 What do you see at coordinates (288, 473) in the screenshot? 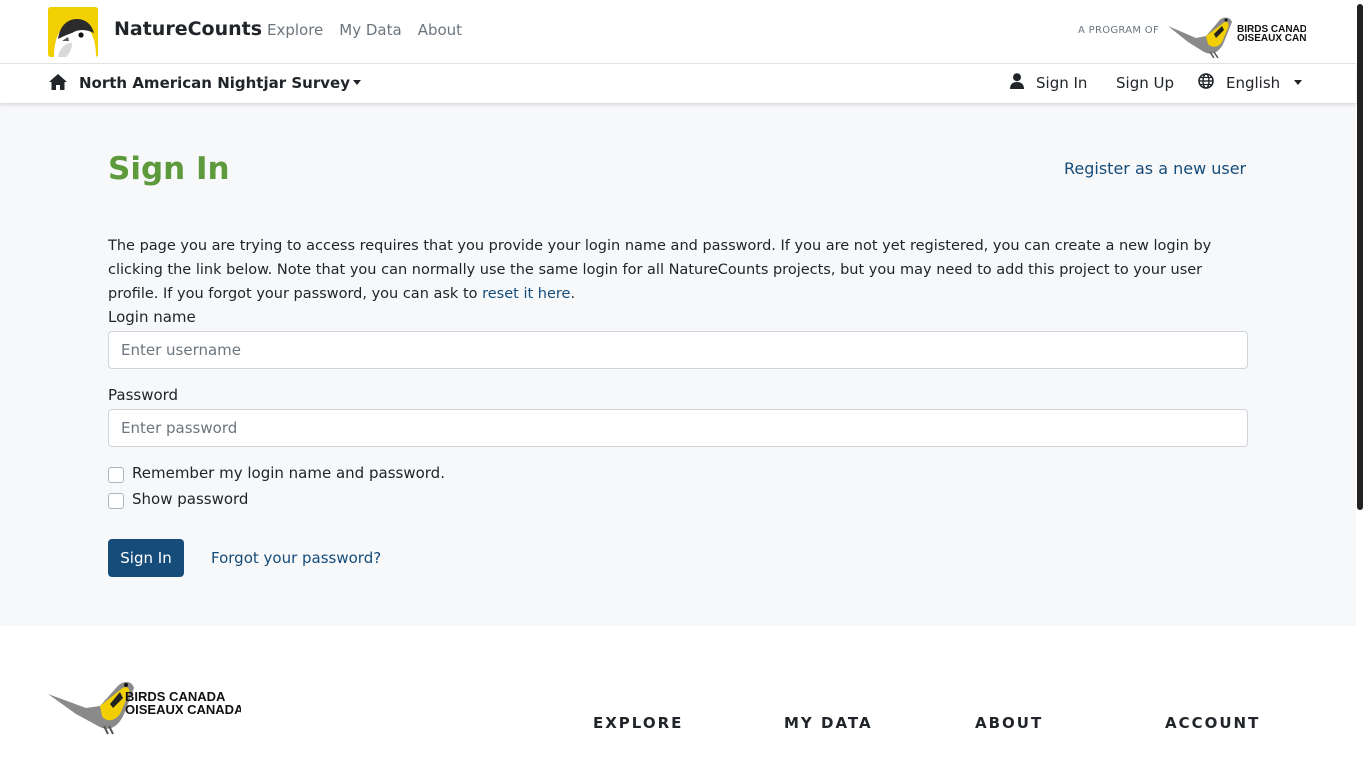
I see `remember-label: Remember my login name and password.` at bounding box center [288, 473].